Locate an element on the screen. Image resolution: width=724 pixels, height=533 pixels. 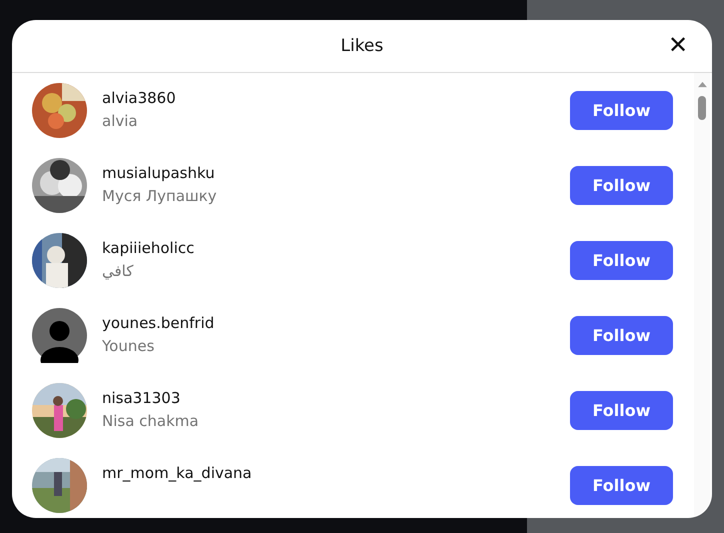
display-name: Younes is located at coordinates (129, 346).